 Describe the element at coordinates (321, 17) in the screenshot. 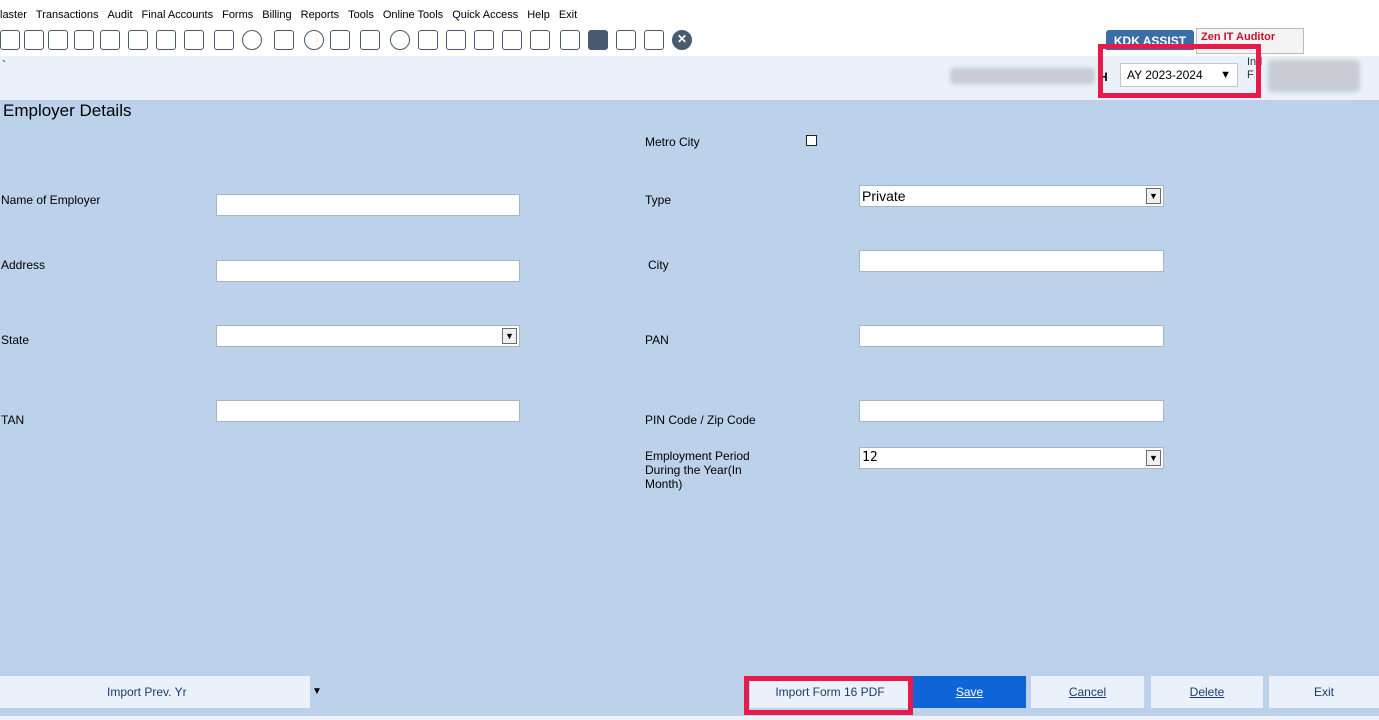

I see `menu-reports: Reports` at that location.